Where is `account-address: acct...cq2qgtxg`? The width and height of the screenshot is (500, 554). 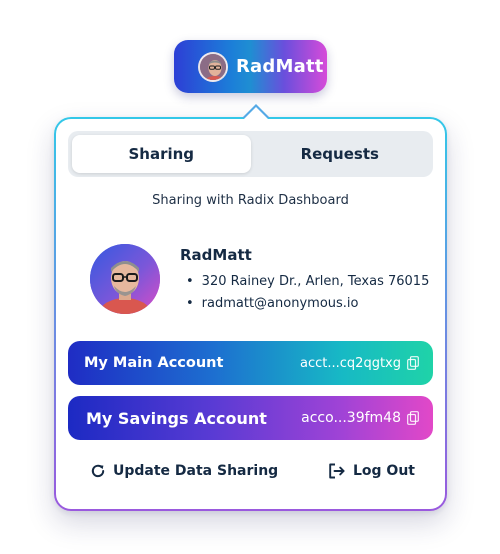 account-address: acct...cq2qgtxg is located at coordinates (359, 363).